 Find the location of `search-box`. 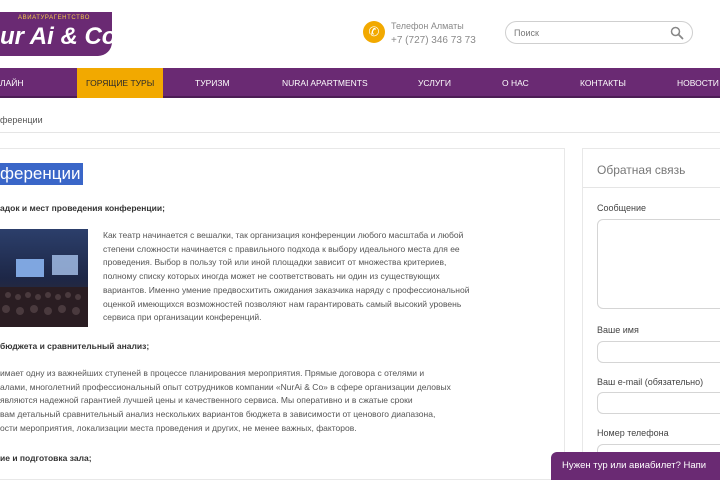

search-box is located at coordinates (599, 32).